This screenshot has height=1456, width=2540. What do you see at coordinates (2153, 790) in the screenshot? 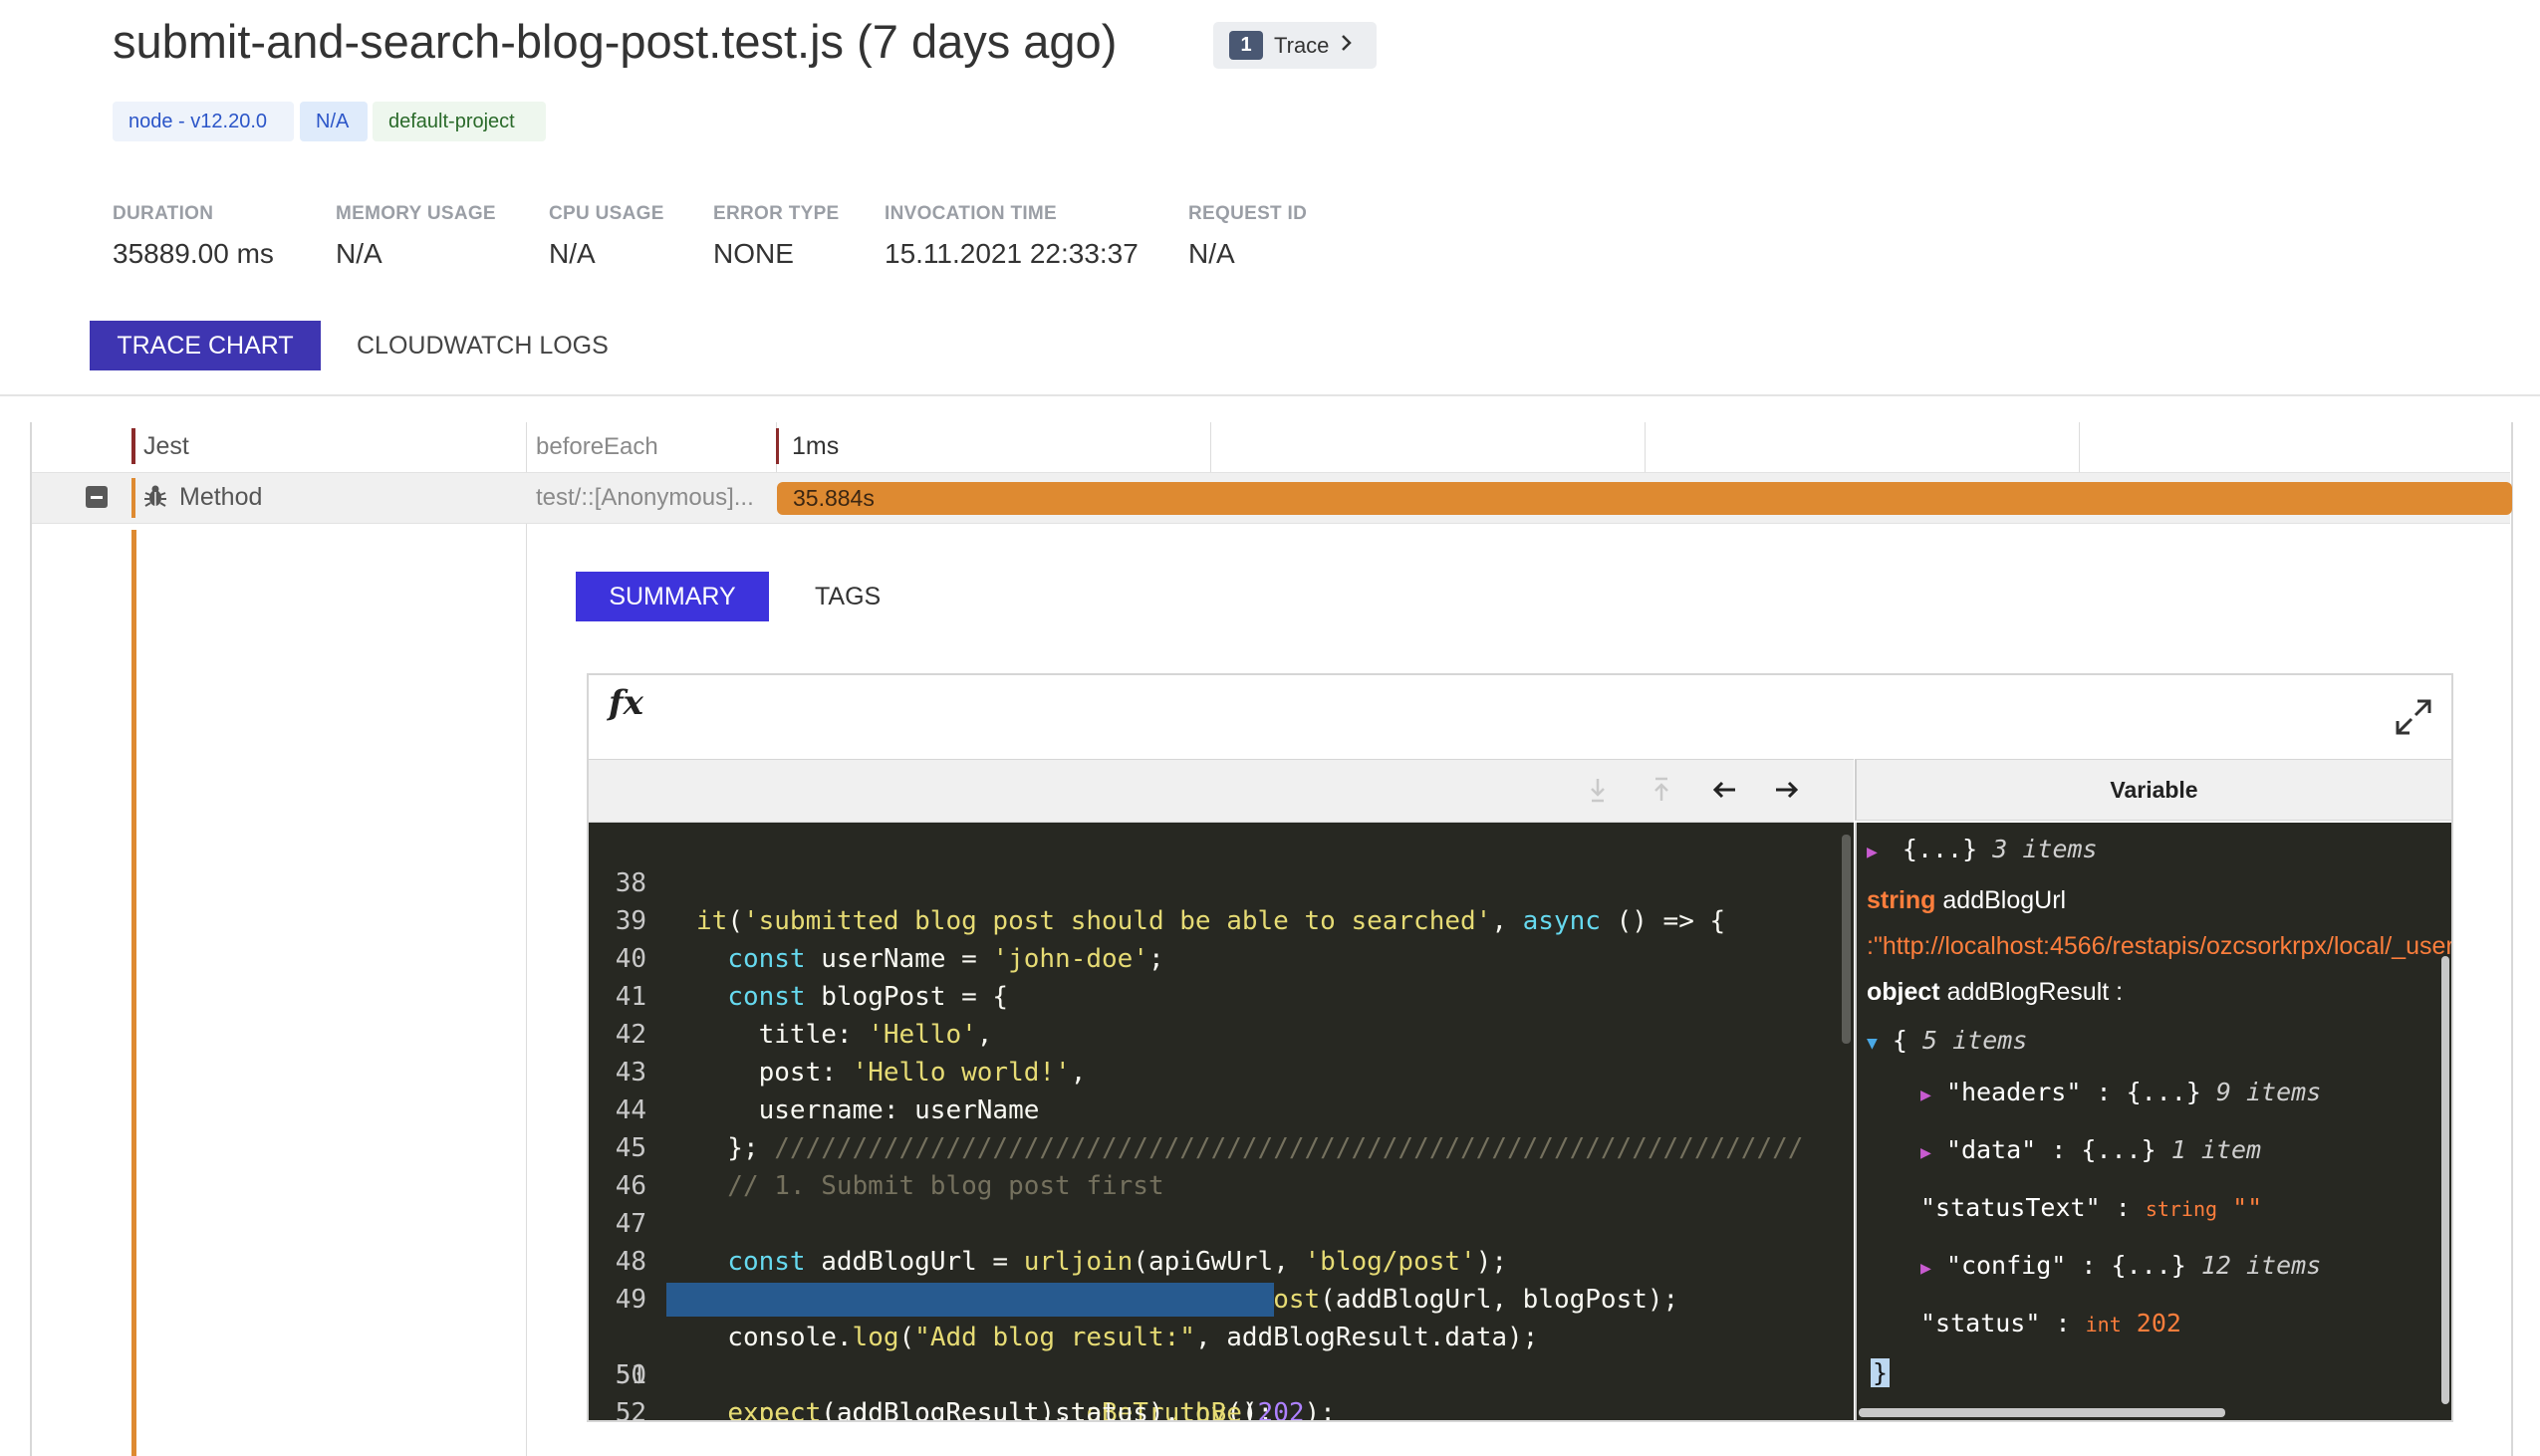
I see `variable-header: Variable` at bounding box center [2153, 790].